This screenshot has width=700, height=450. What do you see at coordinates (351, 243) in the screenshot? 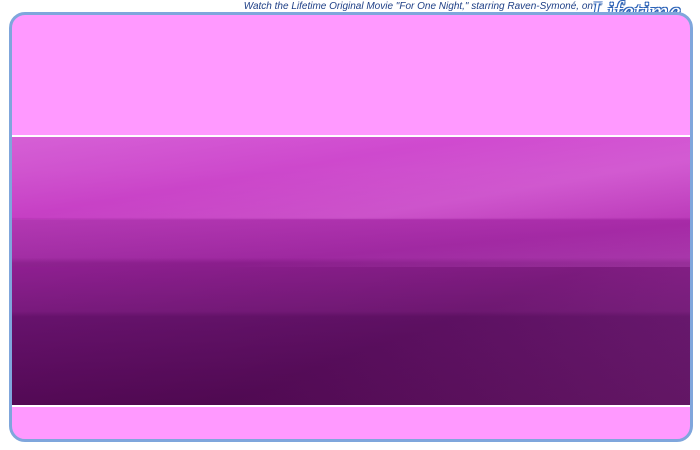
I see `band-stripe-middle` at bounding box center [351, 243].